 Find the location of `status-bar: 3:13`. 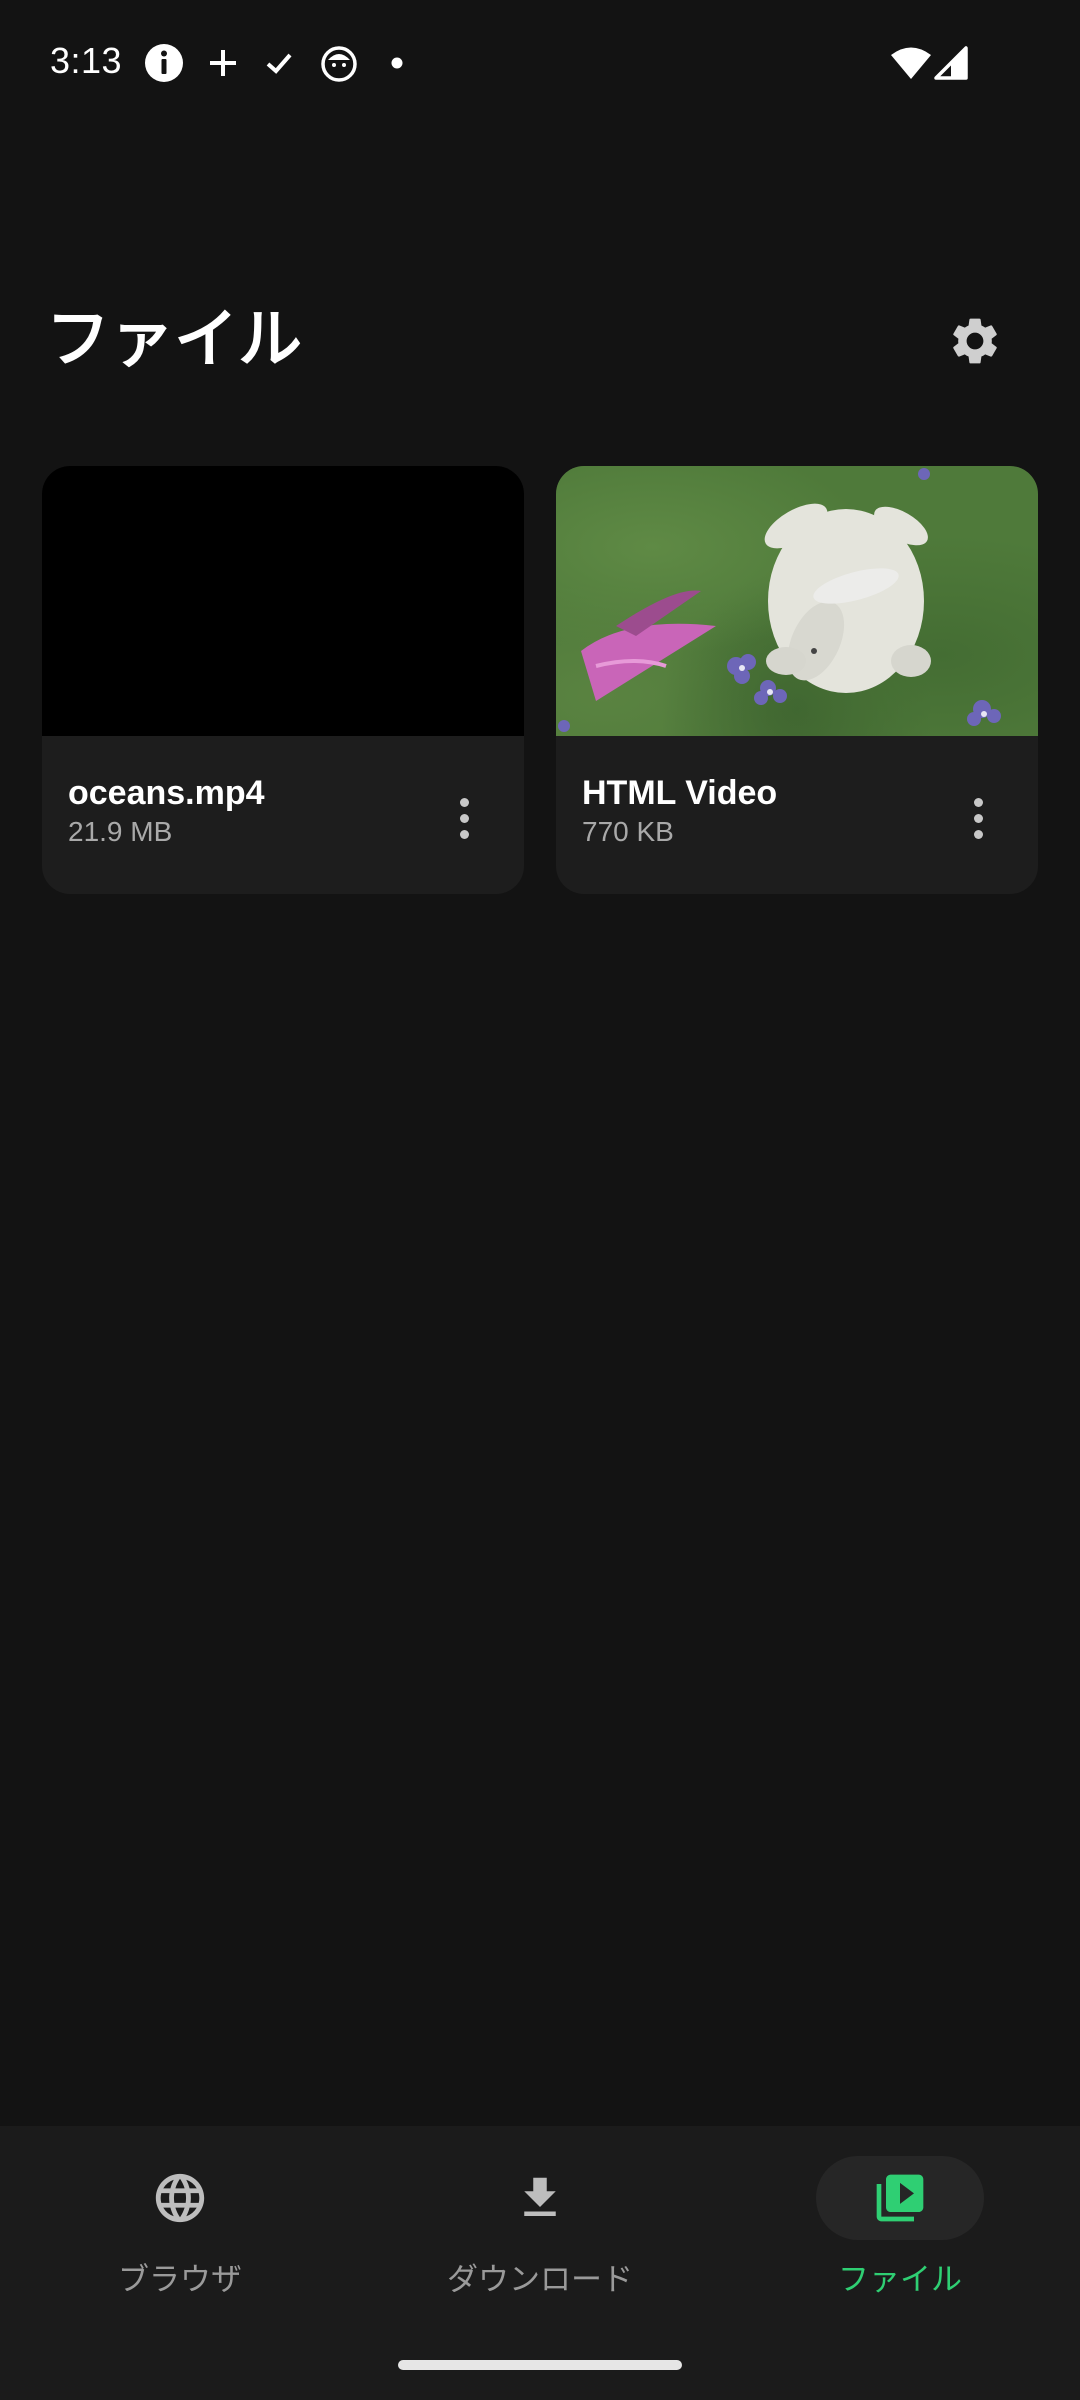

status-bar: 3:13 is located at coordinates (540, 64).